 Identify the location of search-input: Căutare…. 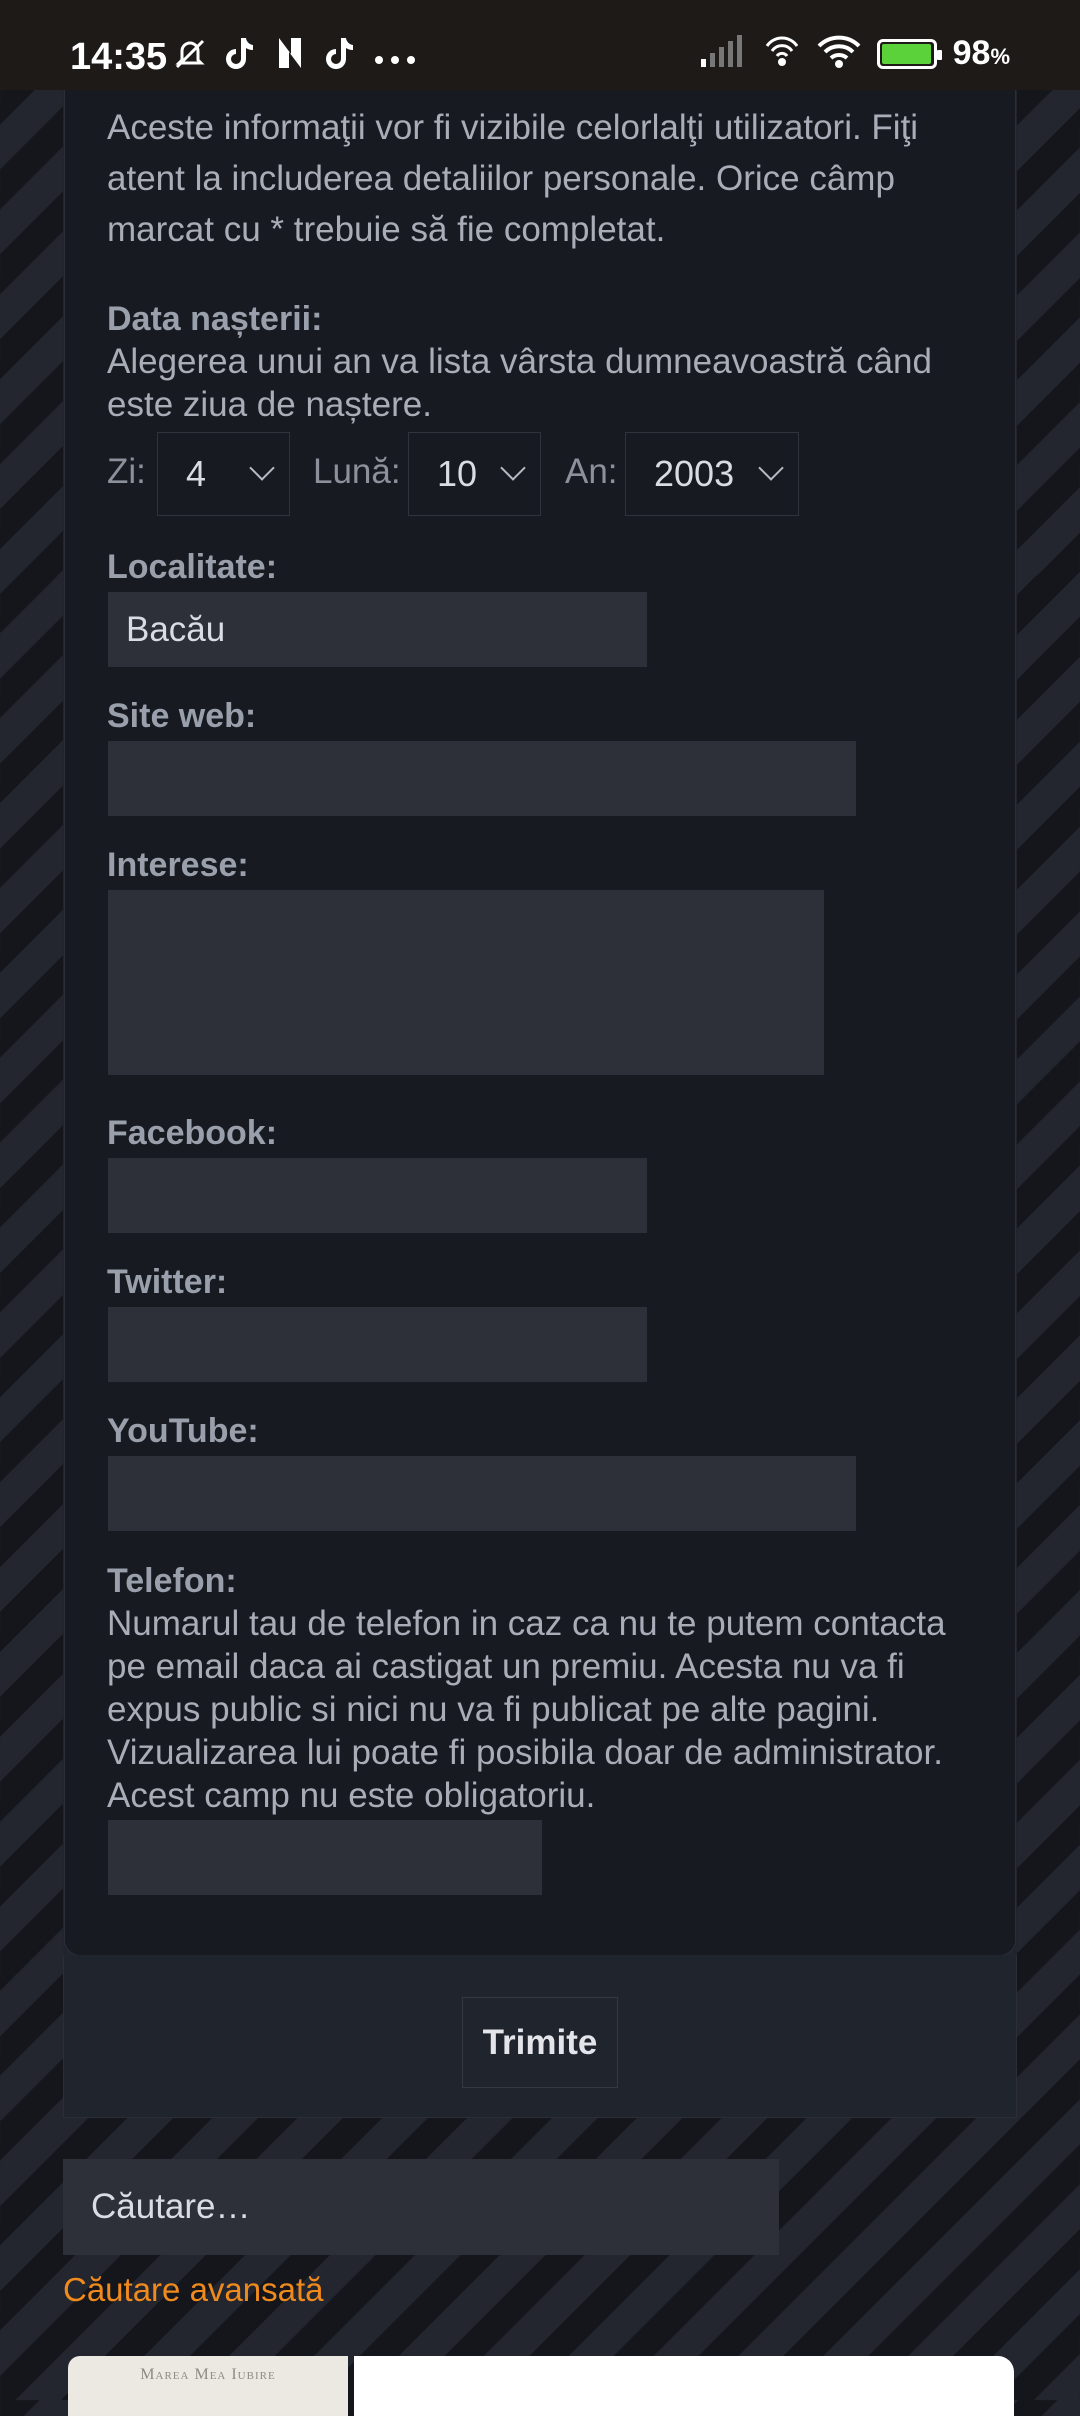
(421, 2207).